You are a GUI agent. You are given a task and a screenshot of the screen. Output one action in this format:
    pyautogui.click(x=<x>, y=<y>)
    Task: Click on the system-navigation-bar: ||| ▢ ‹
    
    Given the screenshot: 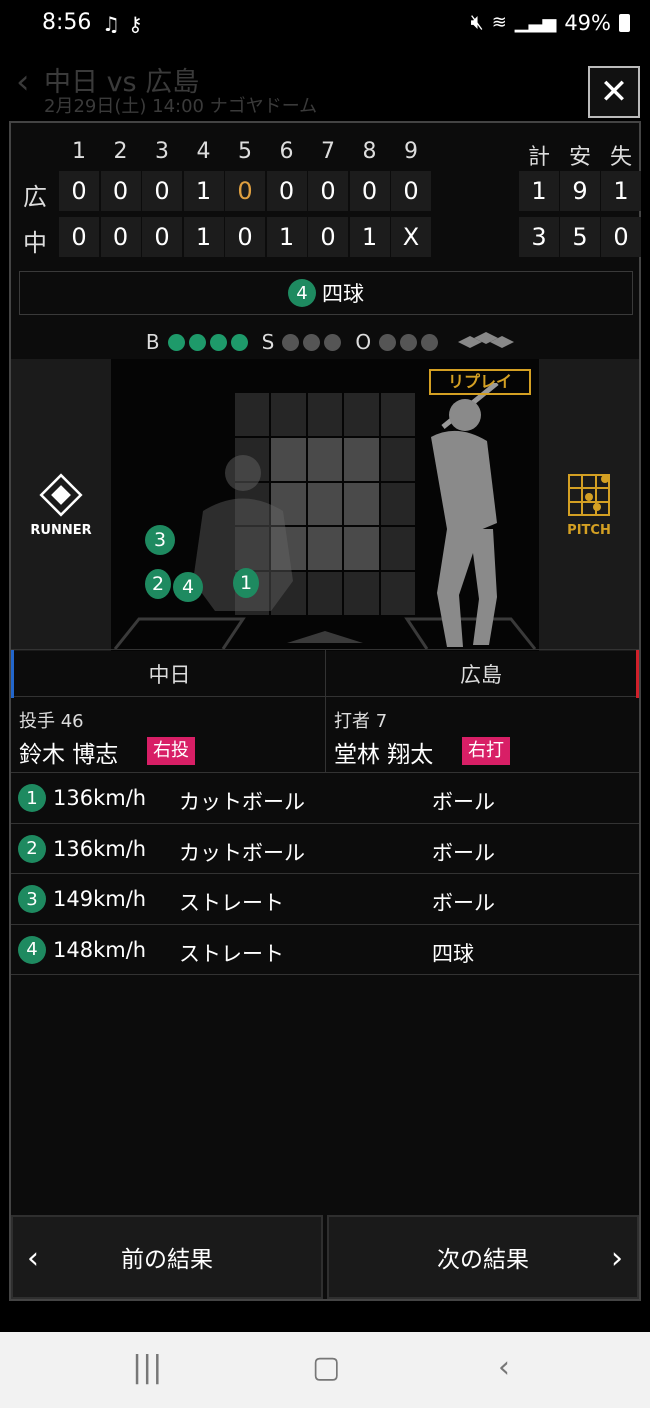 What is the action you would take?
    pyautogui.click(x=325, y=1370)
    